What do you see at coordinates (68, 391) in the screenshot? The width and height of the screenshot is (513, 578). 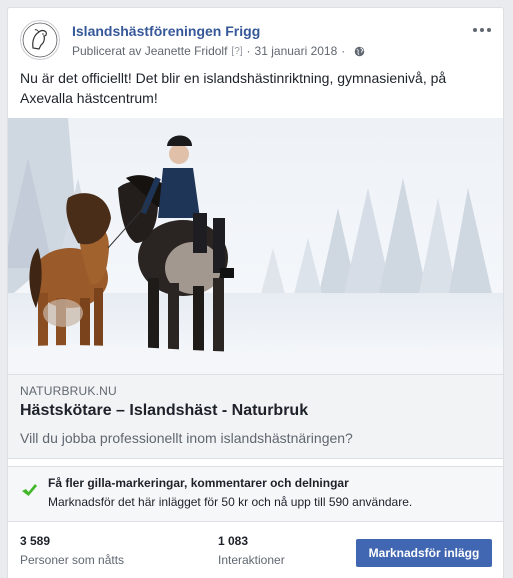 I see `link-domain: NATURBRUK.NU` at bounding box center [68, 391].